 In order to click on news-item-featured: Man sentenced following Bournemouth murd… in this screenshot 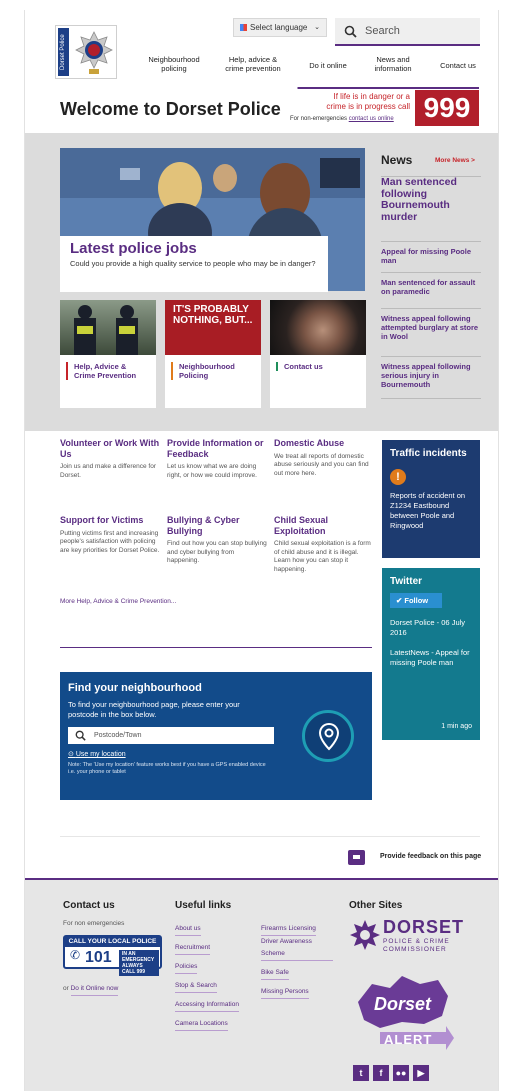, I will do `click(431, 199)`.